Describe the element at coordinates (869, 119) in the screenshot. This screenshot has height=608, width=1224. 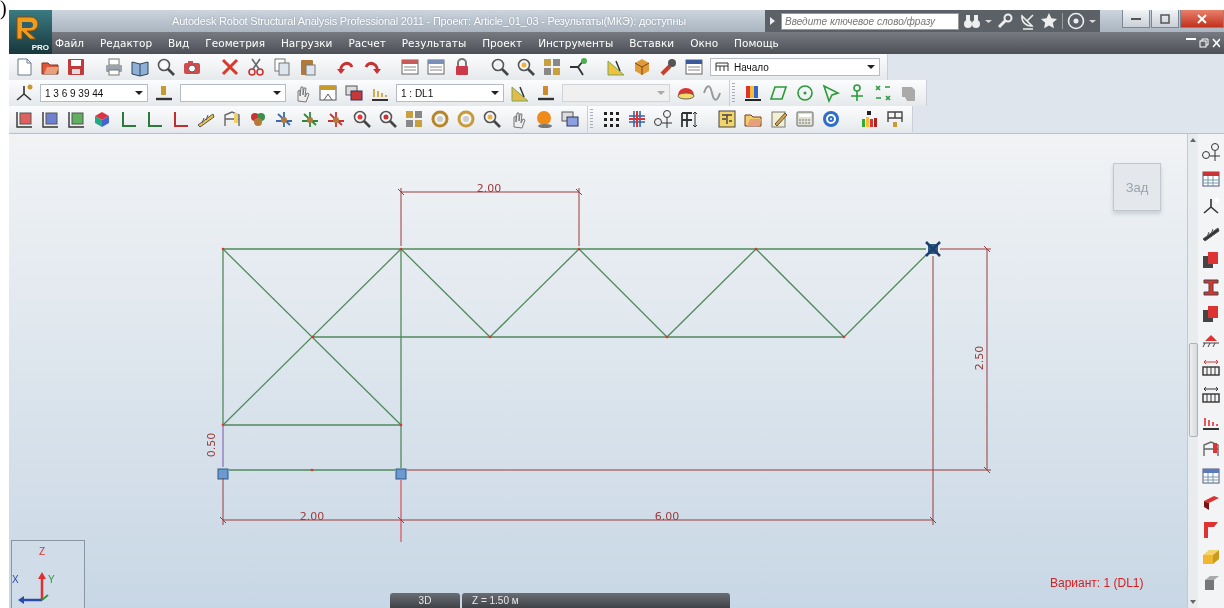
I see `bar-chart-icon` at that location.